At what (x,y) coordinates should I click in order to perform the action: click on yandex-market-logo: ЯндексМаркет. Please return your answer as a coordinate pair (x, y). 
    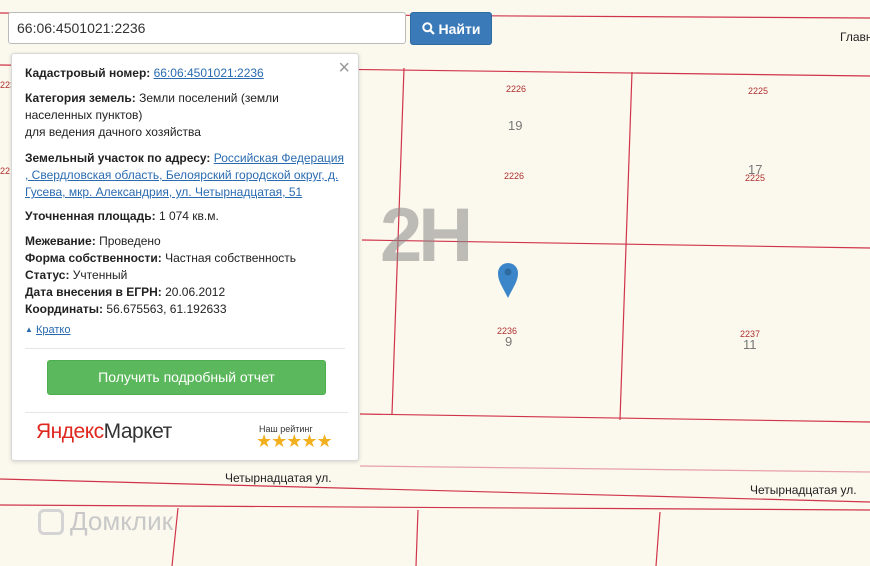
    Looking at the image, I should click on (104, 431).